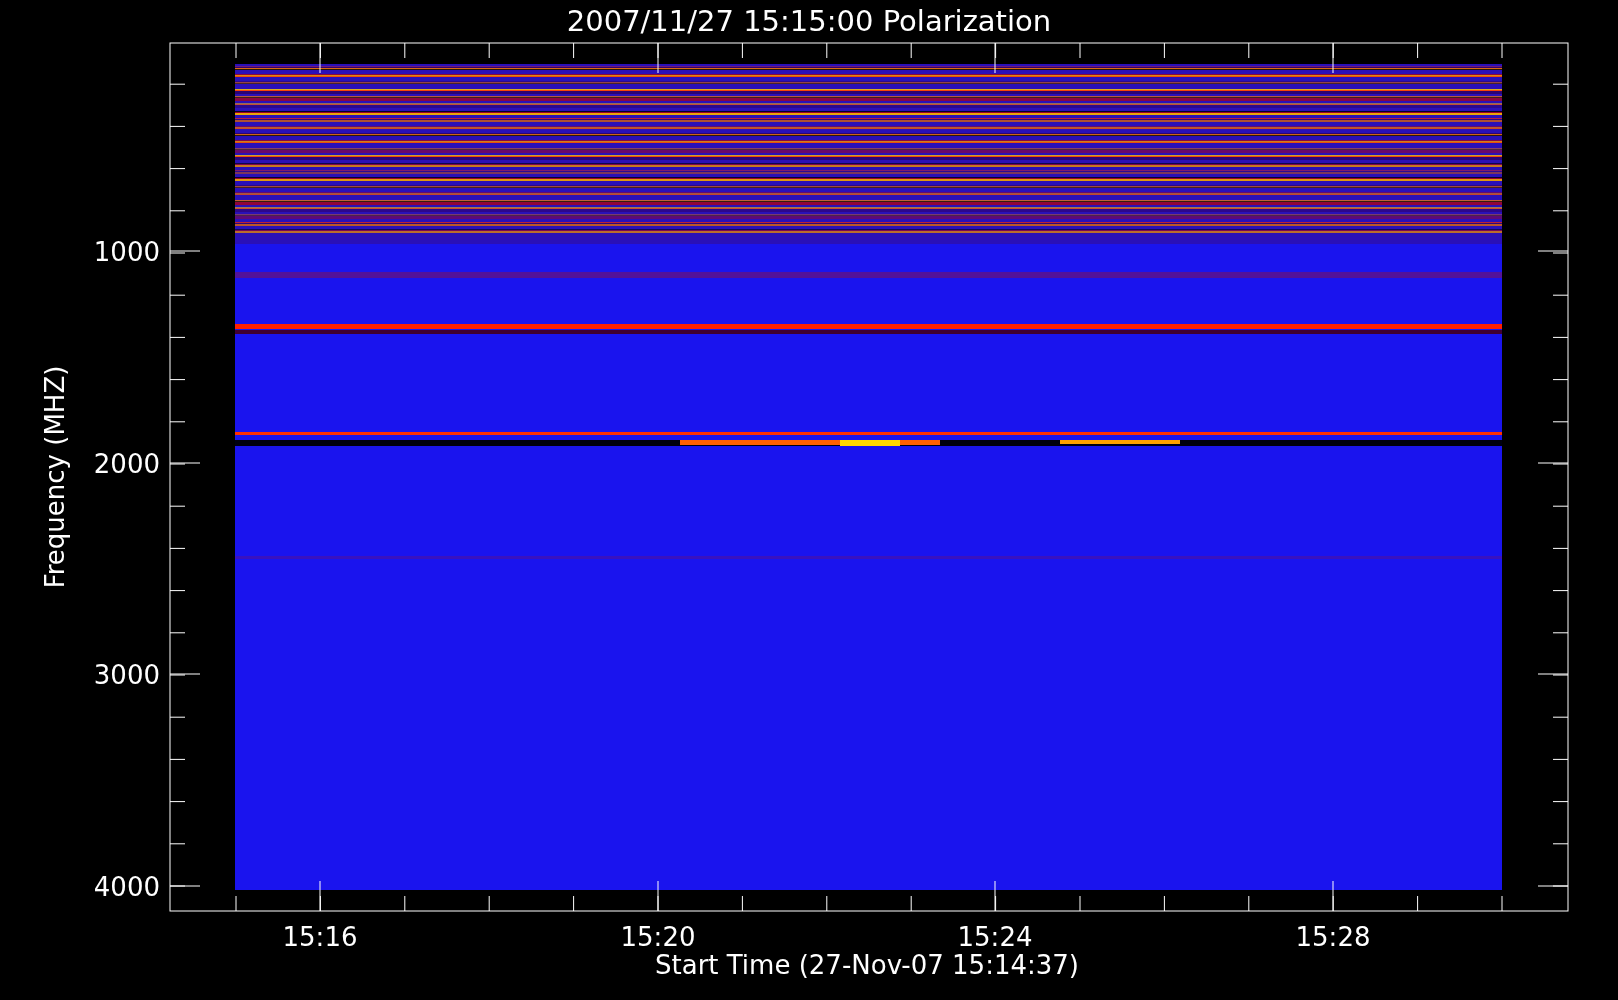  What do you see at coordinates (126, 887) in the screenshot?
I see `y-tick-label: 4000` at bounding box center [126, 887].